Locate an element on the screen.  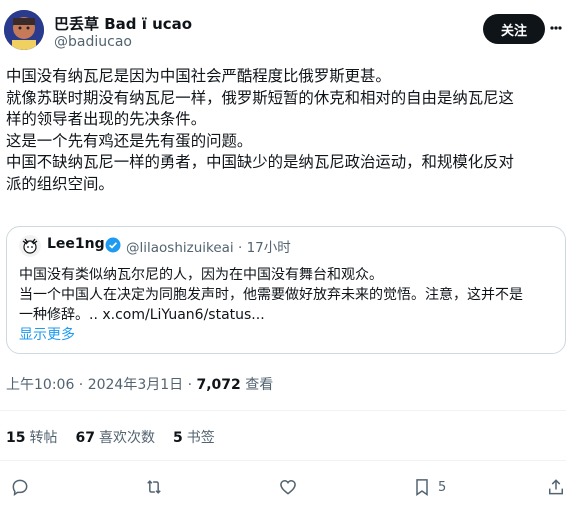
retweet-icon is located at coordinates (154, 487).